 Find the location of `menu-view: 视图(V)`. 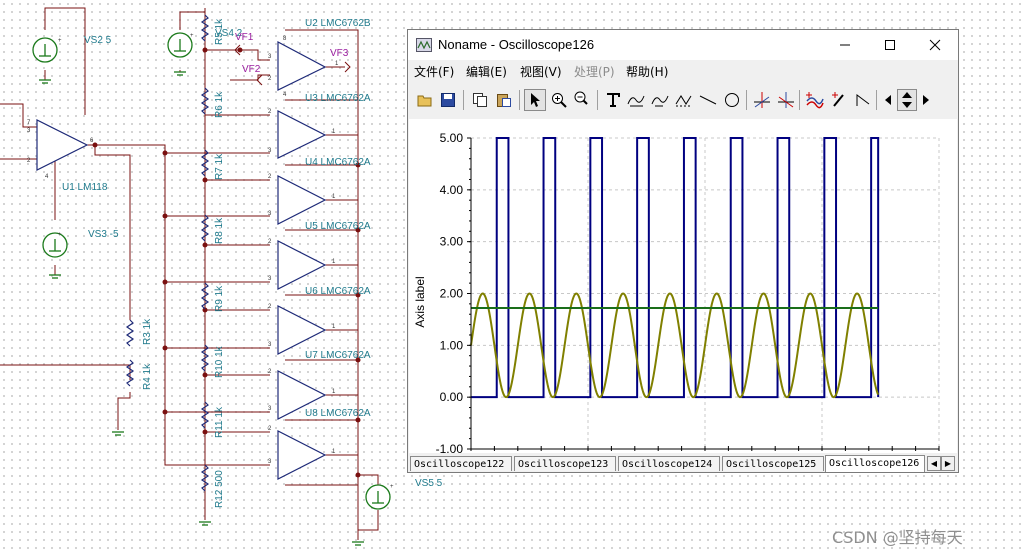

menu-view: 视图(V) is located at coordinates (541, 71).